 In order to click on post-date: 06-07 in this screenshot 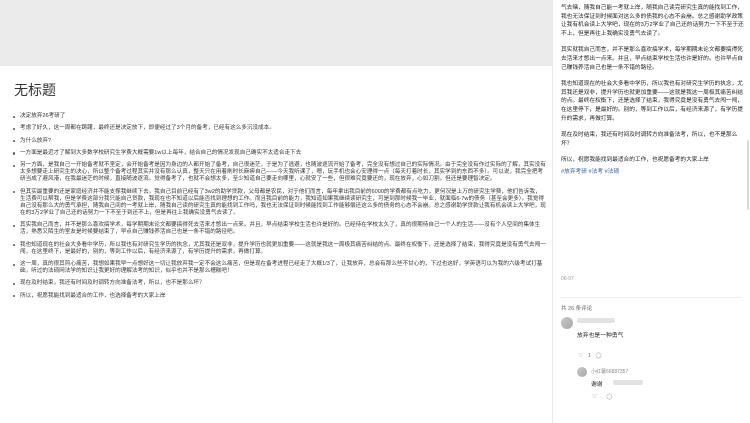, I will do `click(567, 279)`.